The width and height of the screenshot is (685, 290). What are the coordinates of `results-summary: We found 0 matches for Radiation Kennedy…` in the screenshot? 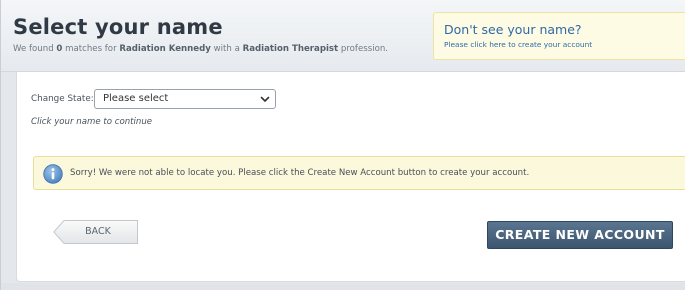 It's located at (200, 49).